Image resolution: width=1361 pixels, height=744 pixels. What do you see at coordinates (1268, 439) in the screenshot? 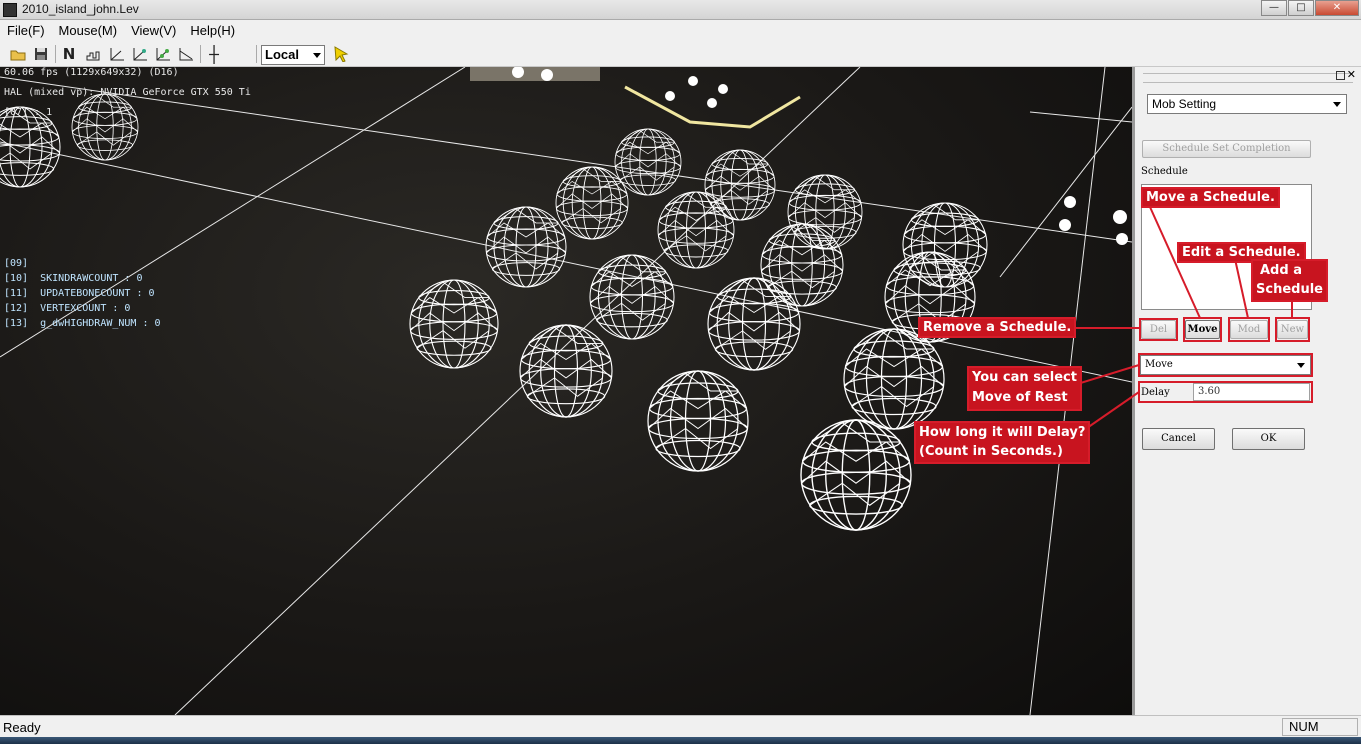
I see `ok-button: OK` at bounding box center [1268, 439].